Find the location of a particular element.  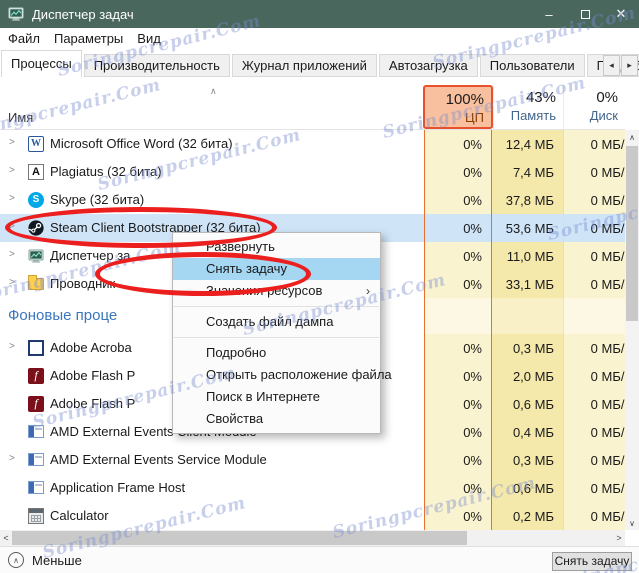

horizontal-scrollbar: < > is located at coordinates (312, 538).